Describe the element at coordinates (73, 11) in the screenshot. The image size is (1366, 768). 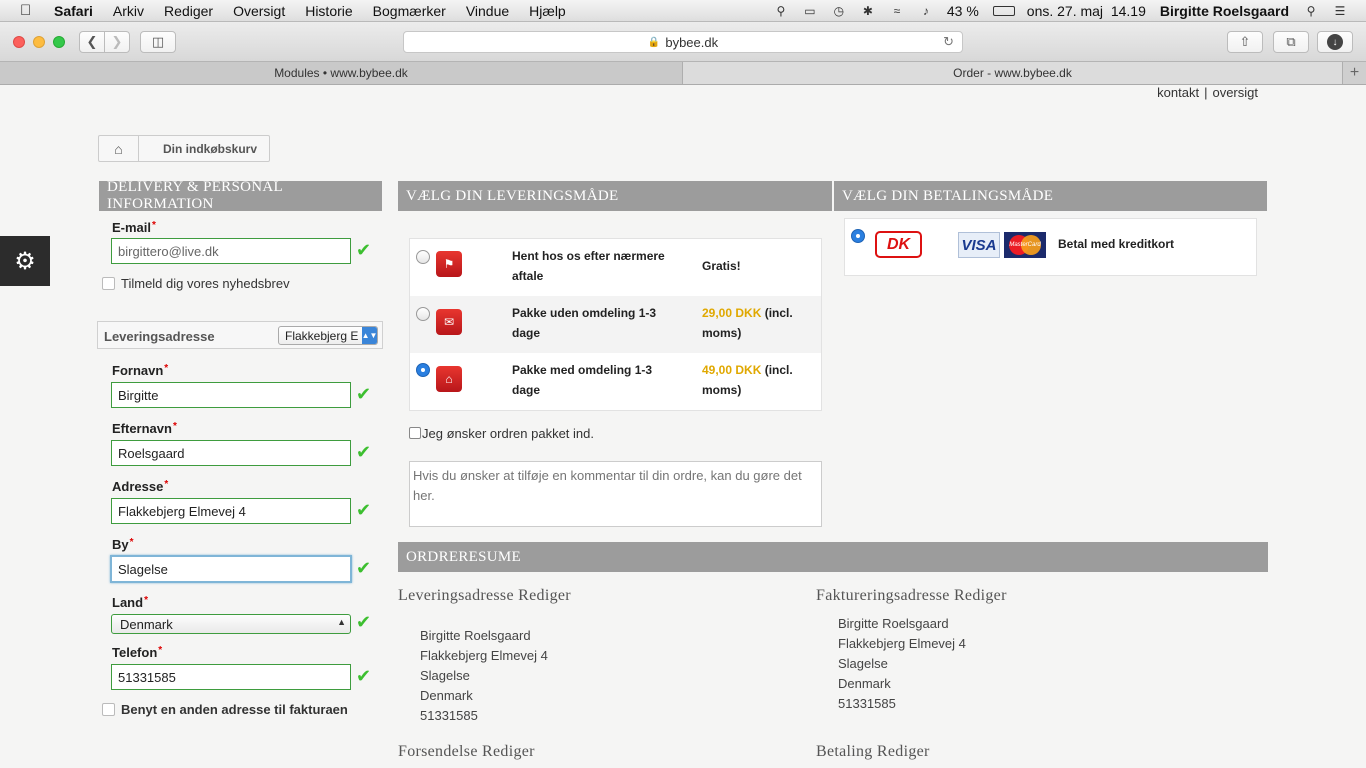
I see `menu-safari: Safari` at that location.